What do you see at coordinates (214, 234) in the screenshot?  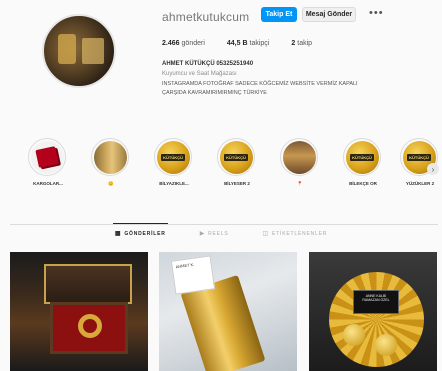 I see `tab-reels: ▶ REELS` at bounding box center [214, 234].